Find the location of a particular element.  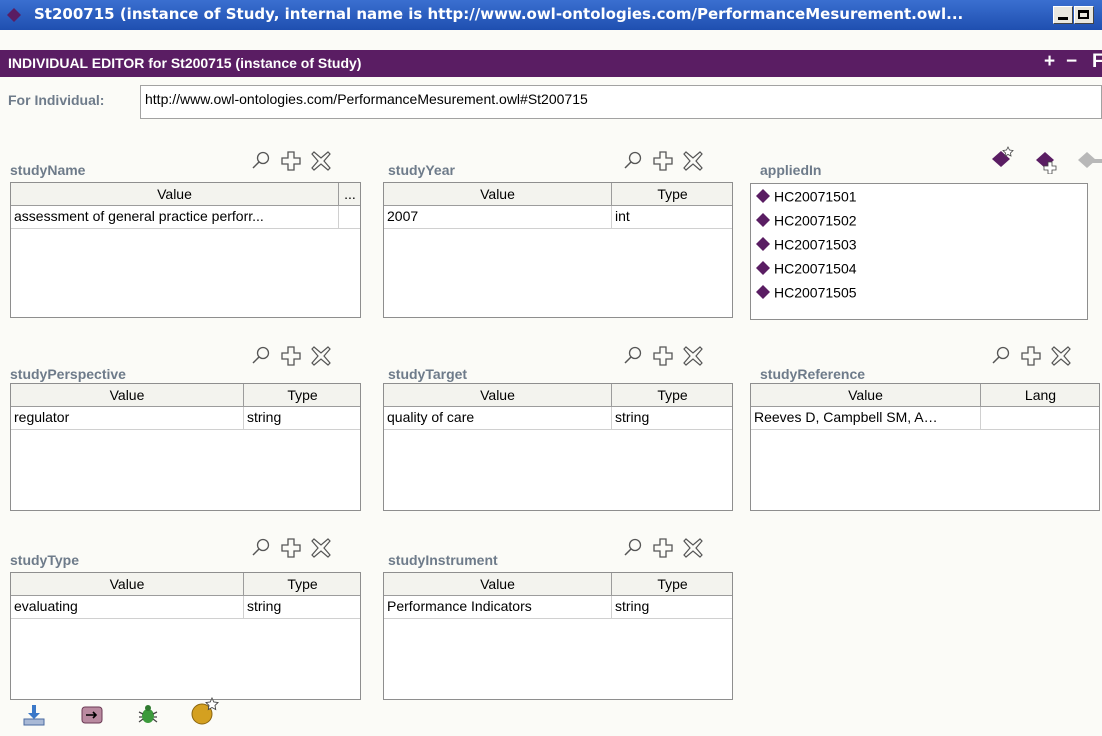

studyyear-table: Value Type 2007 int is located at coordinates (558, 250).